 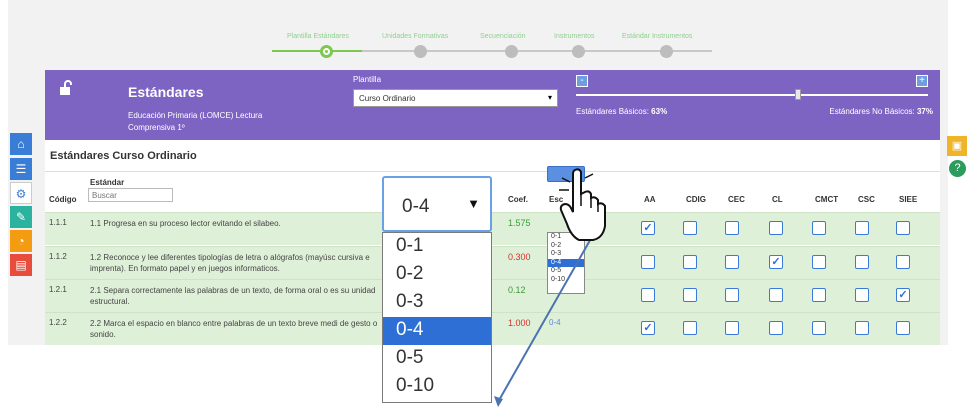 What do you see at coordinates (582, 204) in the screenshot?
I see `hand-pointer-icon` at bounding box center [582, 204].